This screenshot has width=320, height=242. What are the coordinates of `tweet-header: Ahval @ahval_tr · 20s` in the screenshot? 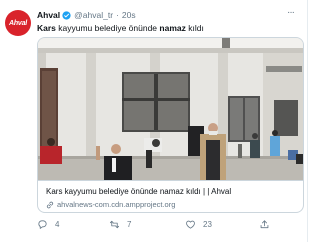 It's located at (86, 15).